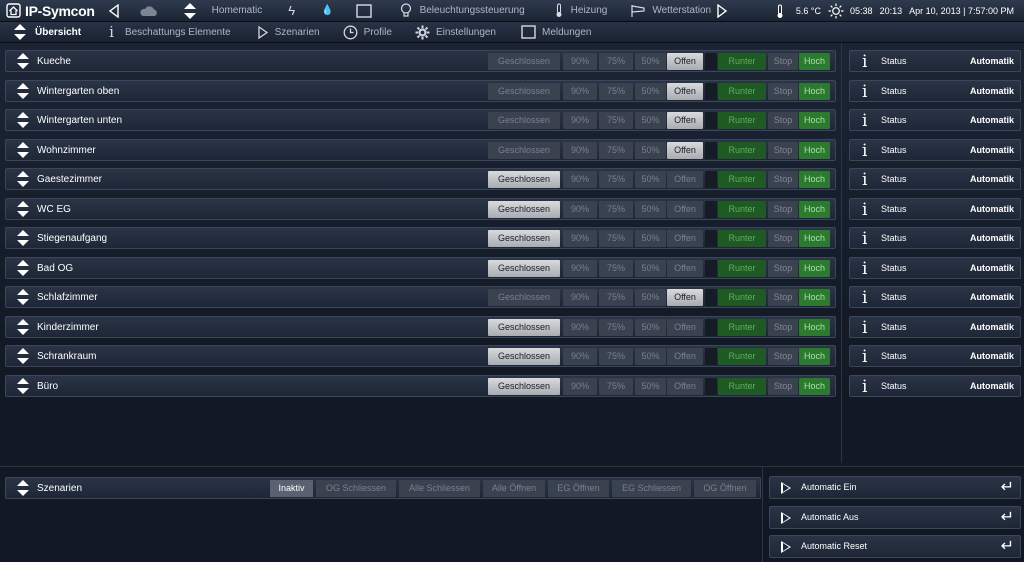 The height and width of the screenshot is (562, 1024). I want to click on scenario-button: EG Öffnen, so click(578, 488).